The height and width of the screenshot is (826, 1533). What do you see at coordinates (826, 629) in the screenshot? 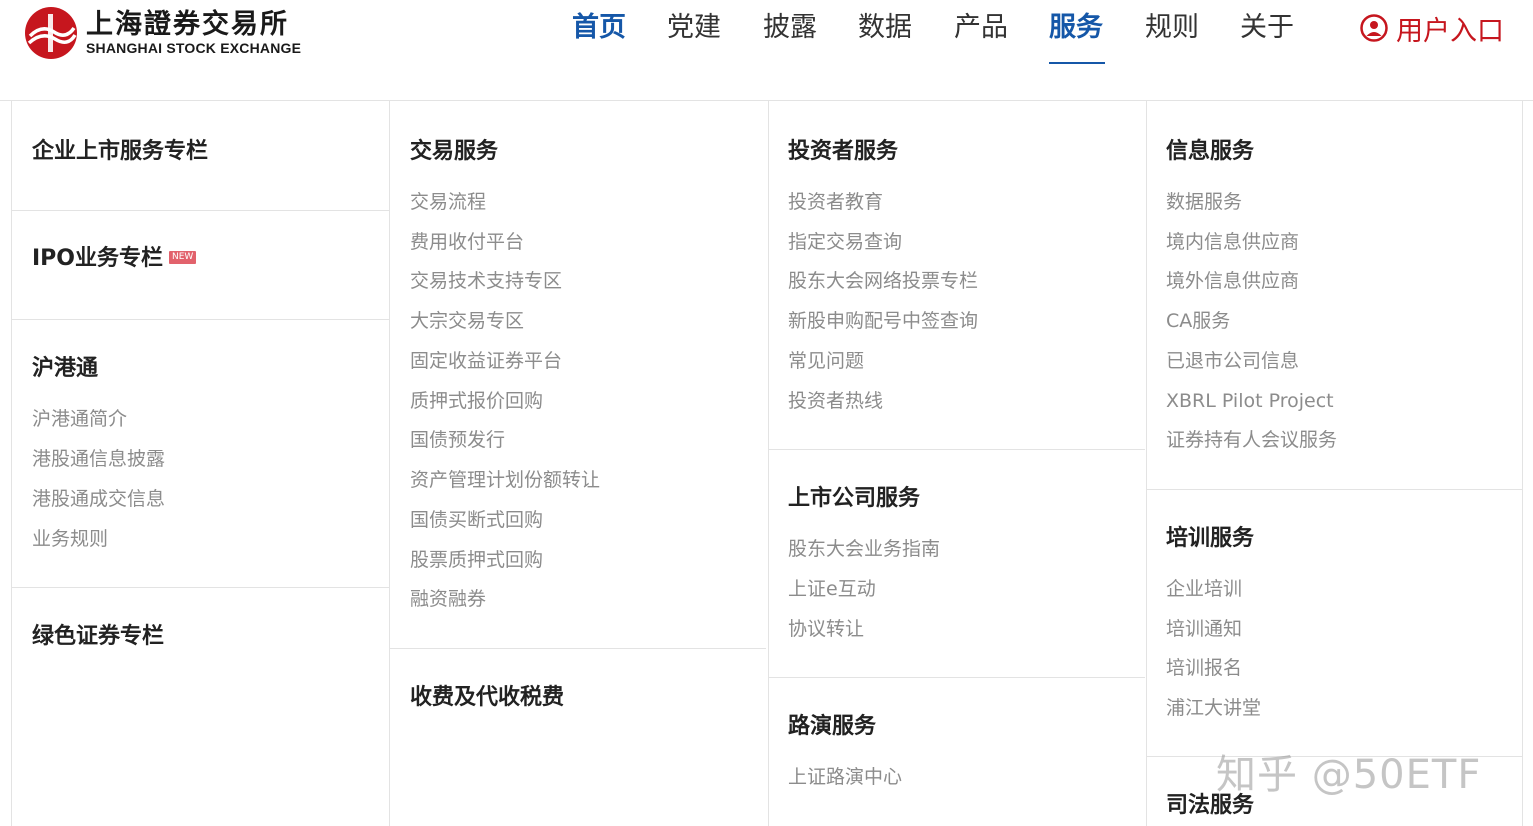
I see `link-listed-company: 协议转让` at bounding box center [826, 629].